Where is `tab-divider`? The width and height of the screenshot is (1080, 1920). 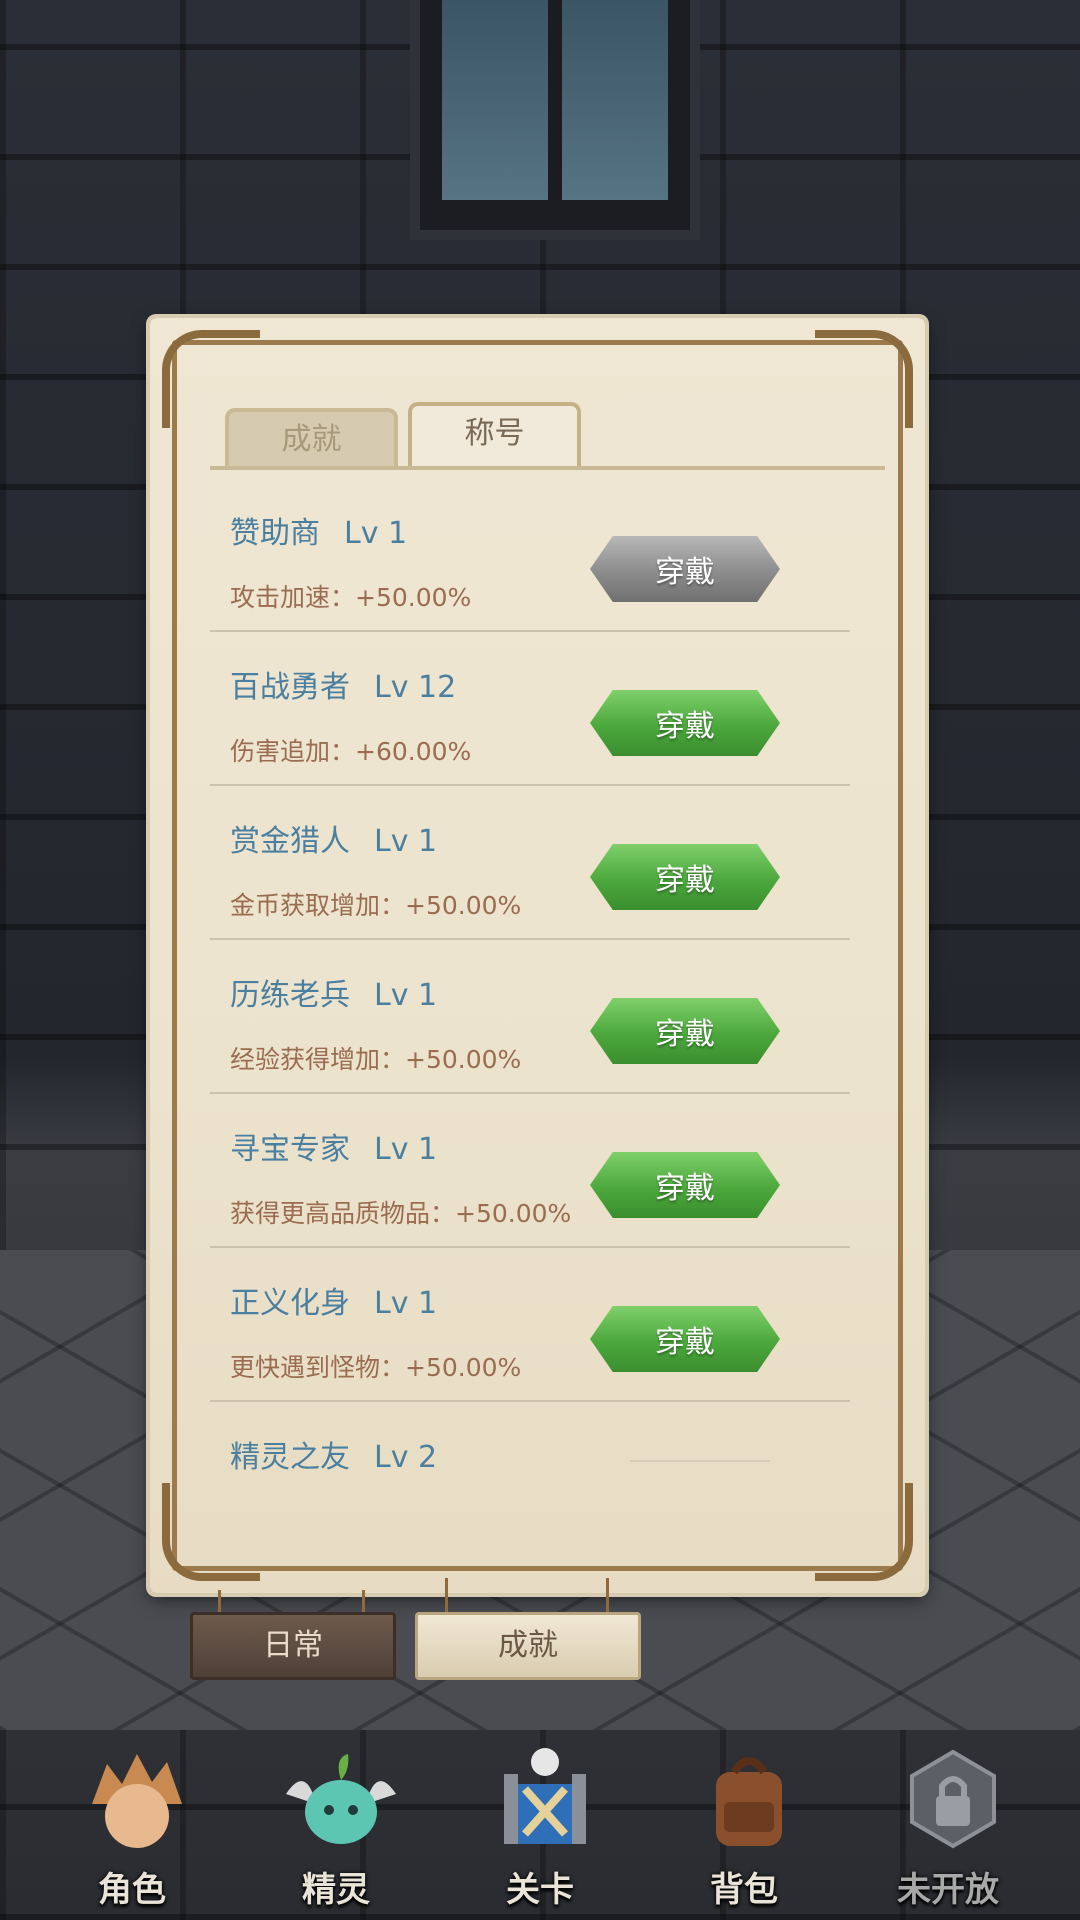 tab-divider is located at coordinates (547, 468).